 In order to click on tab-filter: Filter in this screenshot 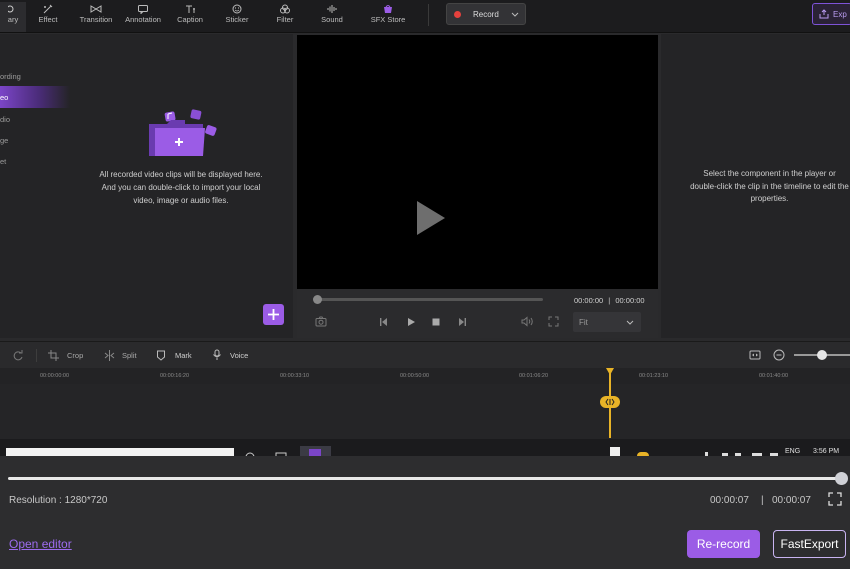, I will do `click(285, 17)`.